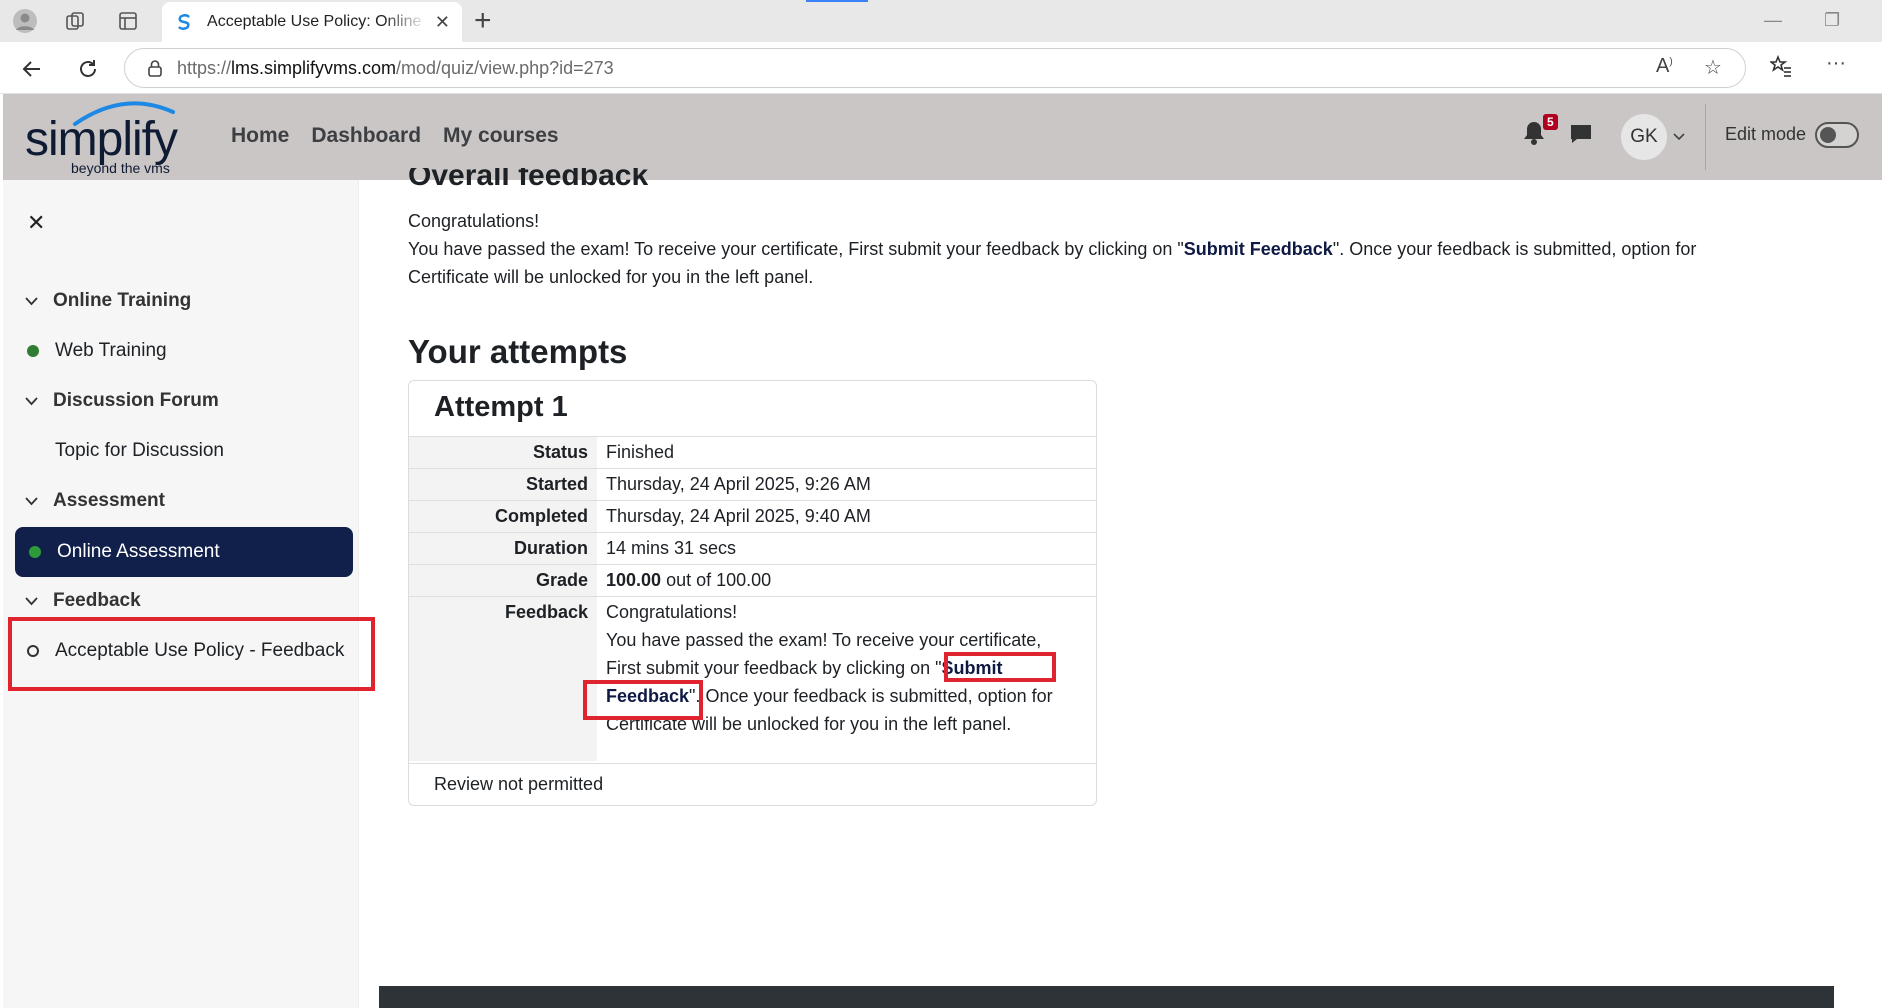  I want to click on collections-icon, so click(75, 21).